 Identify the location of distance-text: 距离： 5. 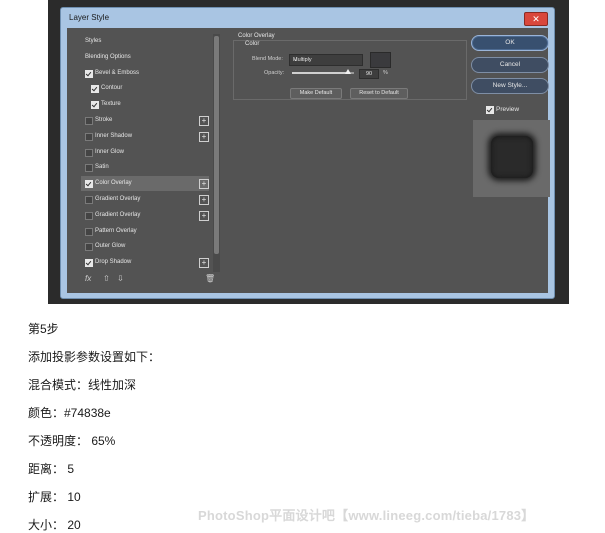
(51, 469).